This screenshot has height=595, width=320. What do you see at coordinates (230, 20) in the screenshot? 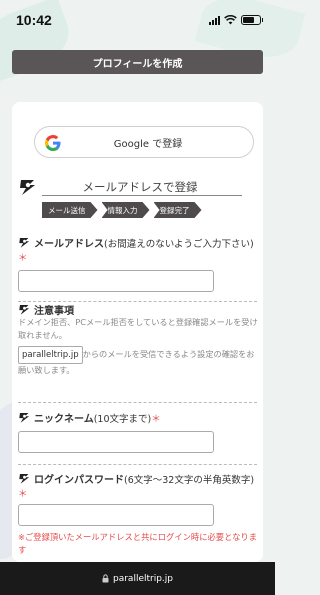
I see `wifi-icon` at bounding box center [230, 20].